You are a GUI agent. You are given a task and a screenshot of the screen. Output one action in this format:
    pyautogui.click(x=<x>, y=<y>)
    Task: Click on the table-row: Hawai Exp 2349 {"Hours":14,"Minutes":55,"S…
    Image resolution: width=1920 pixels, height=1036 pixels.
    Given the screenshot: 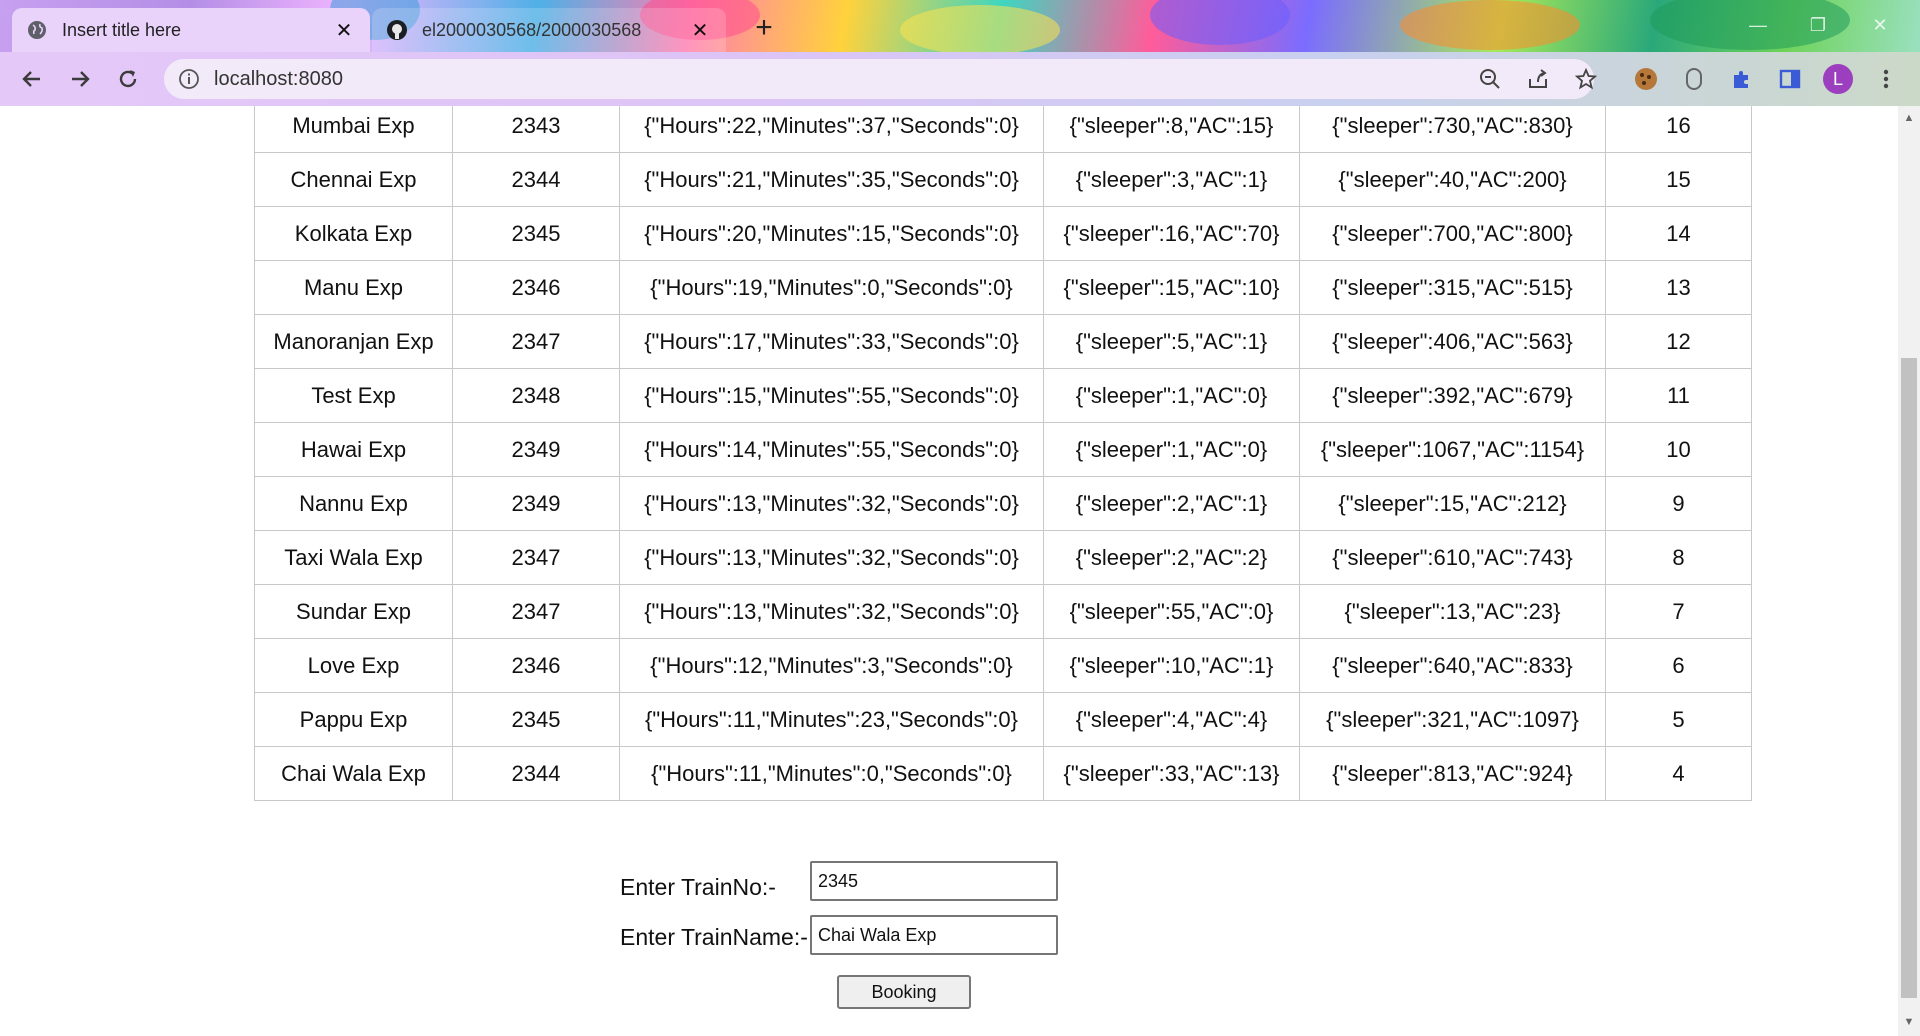 What is the action you would take?
    pyautogui.click(x=1003, y=449)
    